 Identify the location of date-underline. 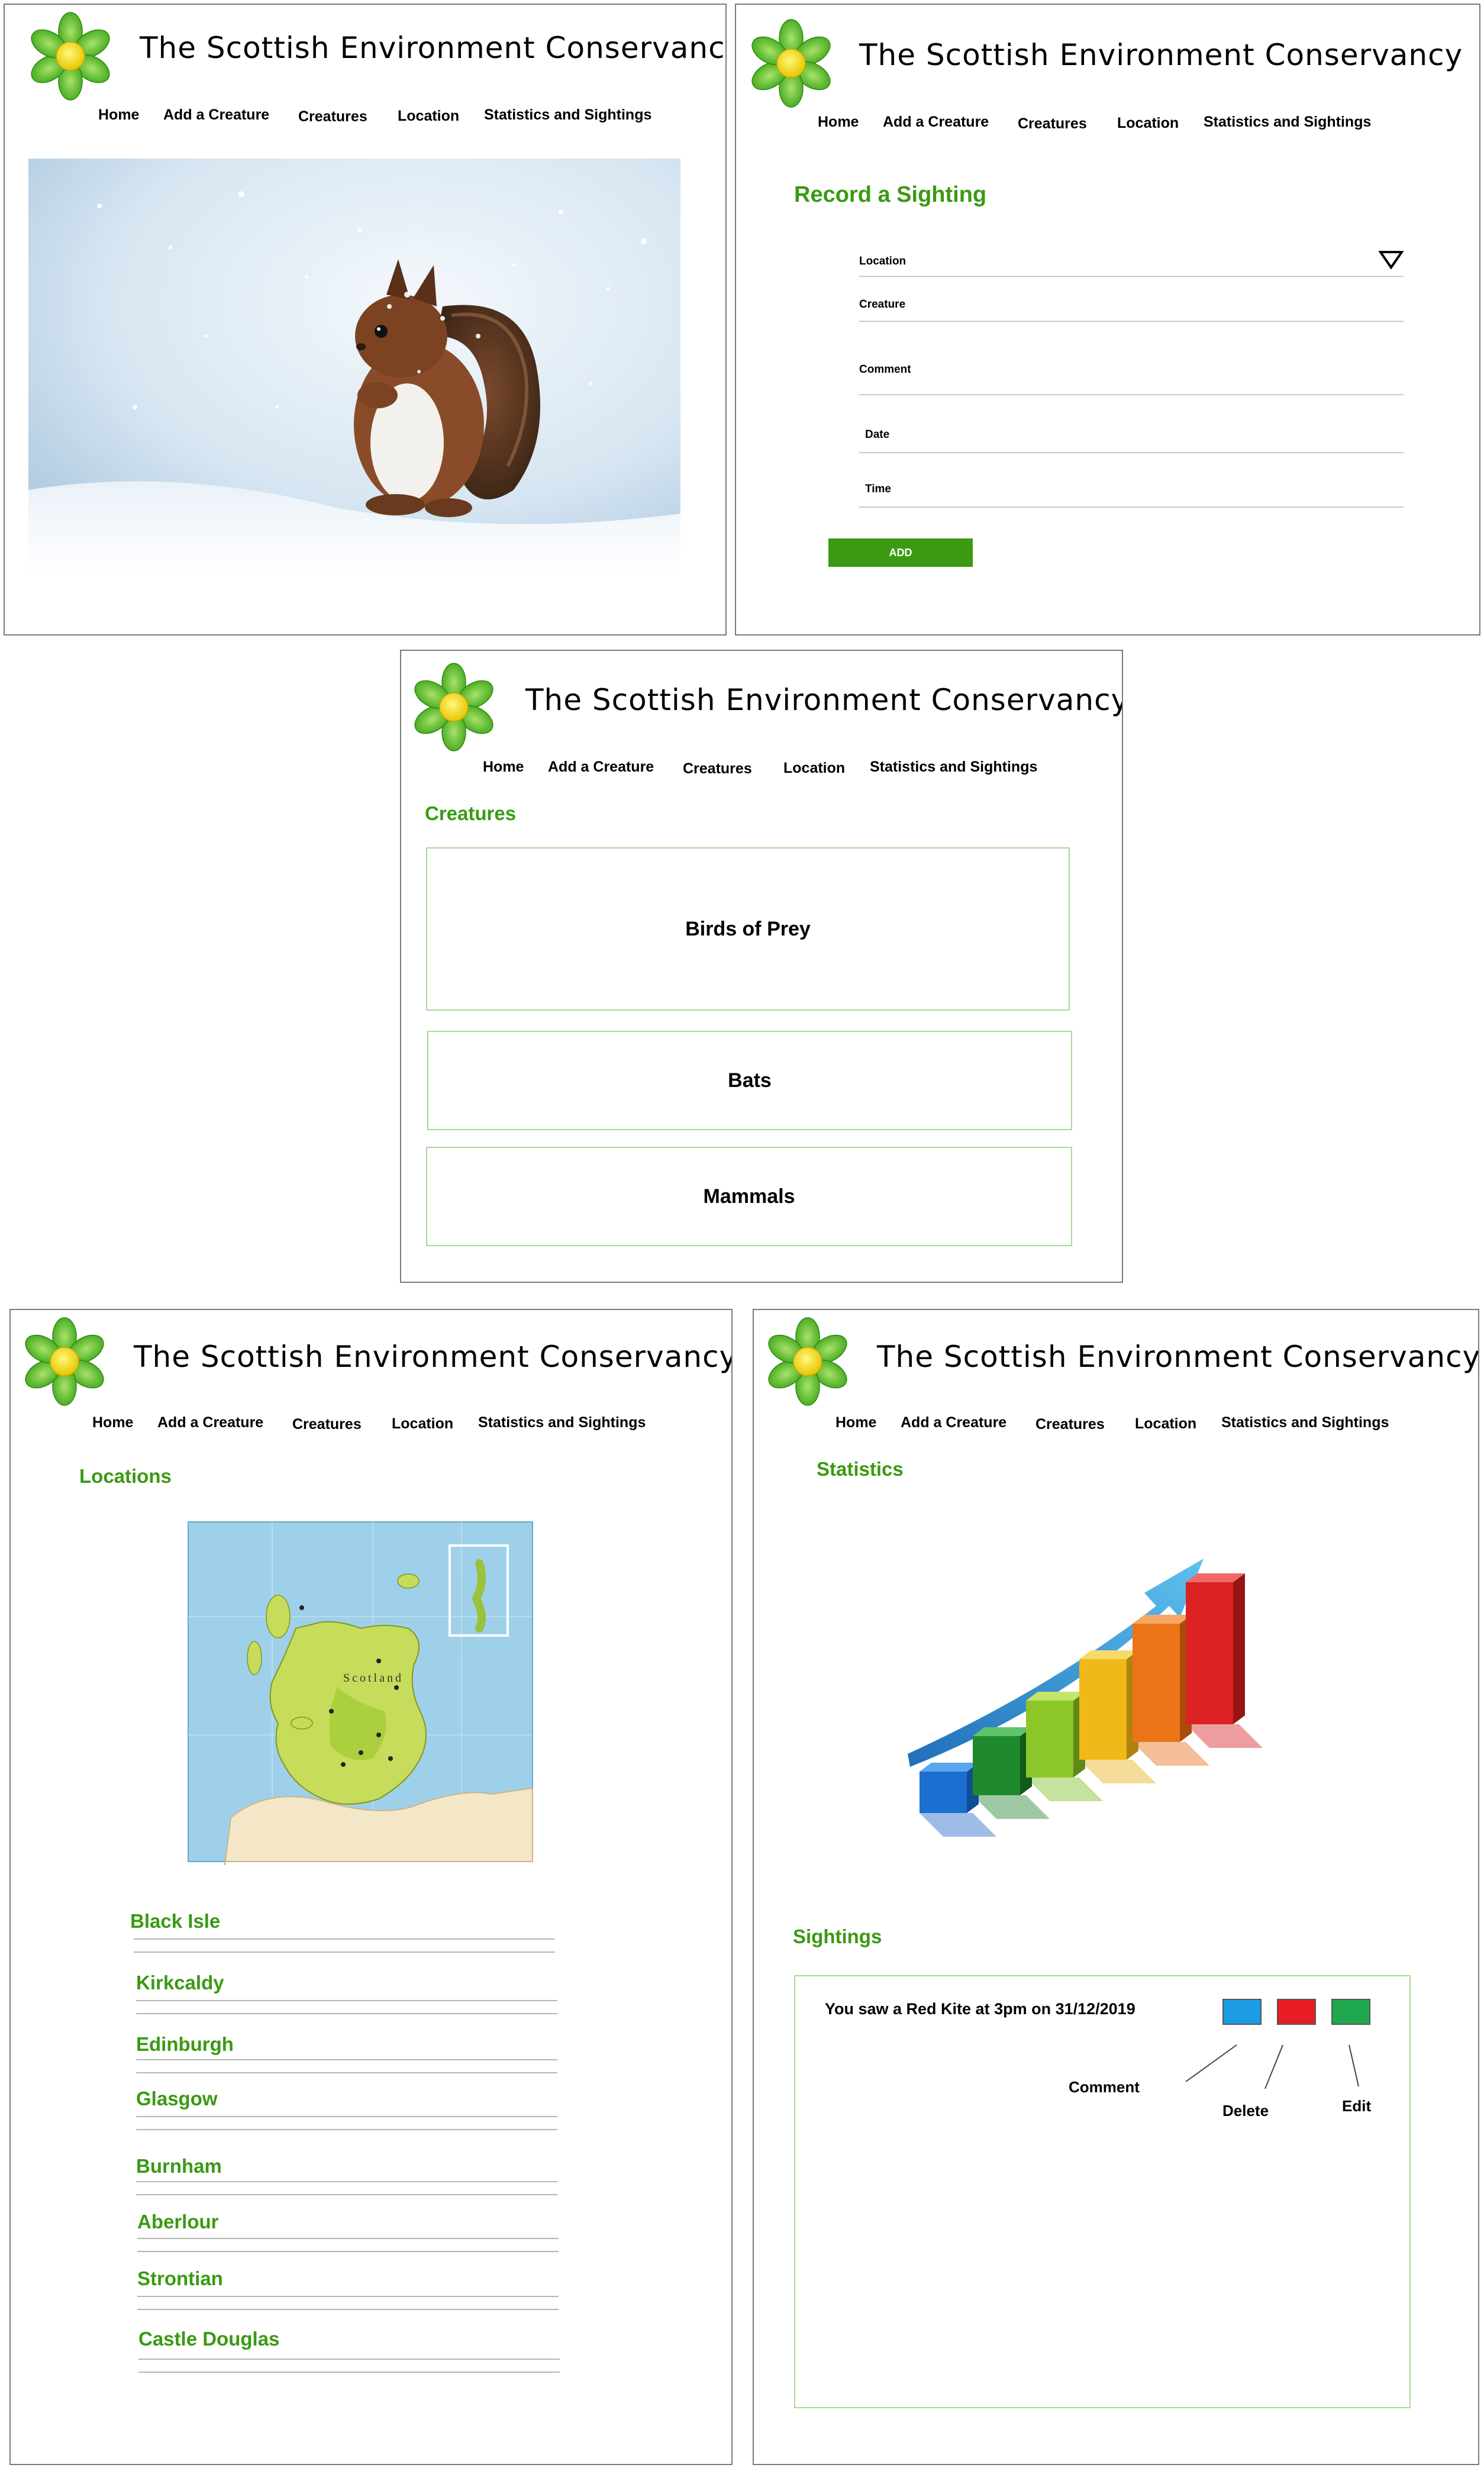
(1132, 452).